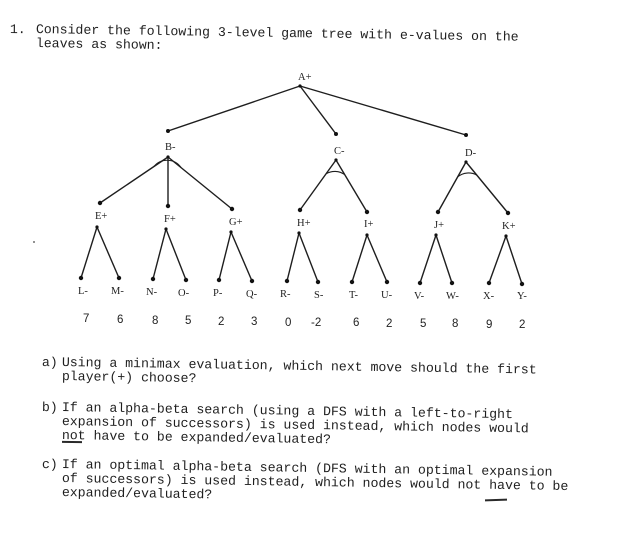 The image size is (638, 536). I want to click on leaf-label-N: N-, so click(152, 292).